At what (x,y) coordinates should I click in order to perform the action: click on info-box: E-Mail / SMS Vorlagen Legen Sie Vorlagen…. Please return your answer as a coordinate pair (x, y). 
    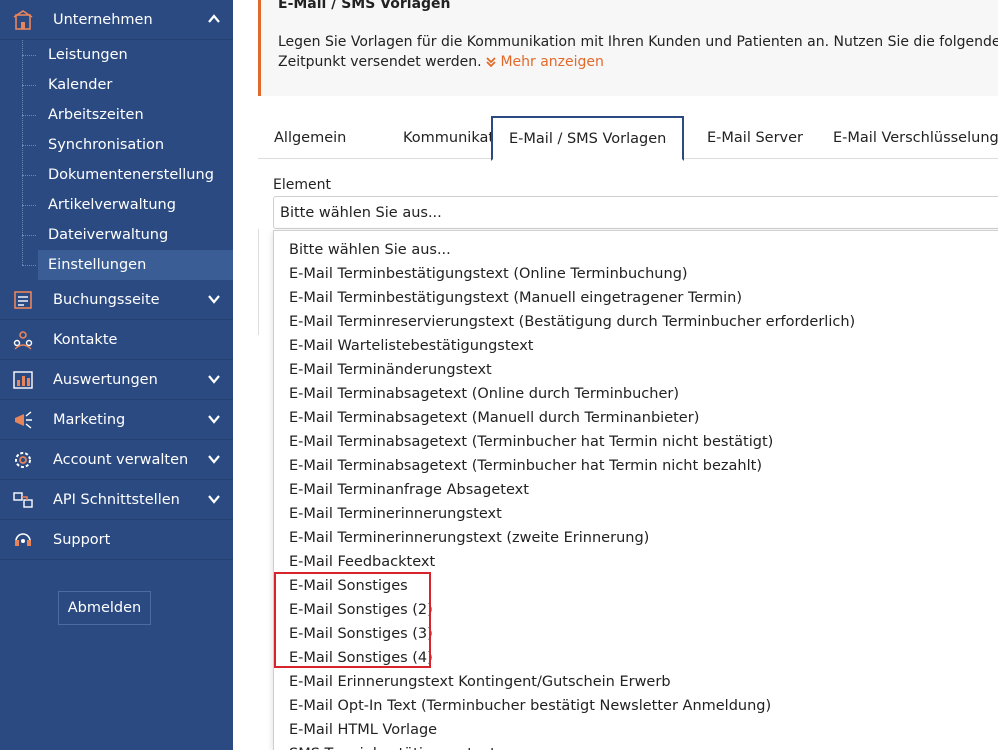
    Looking at the image, I should click on (628, 48).